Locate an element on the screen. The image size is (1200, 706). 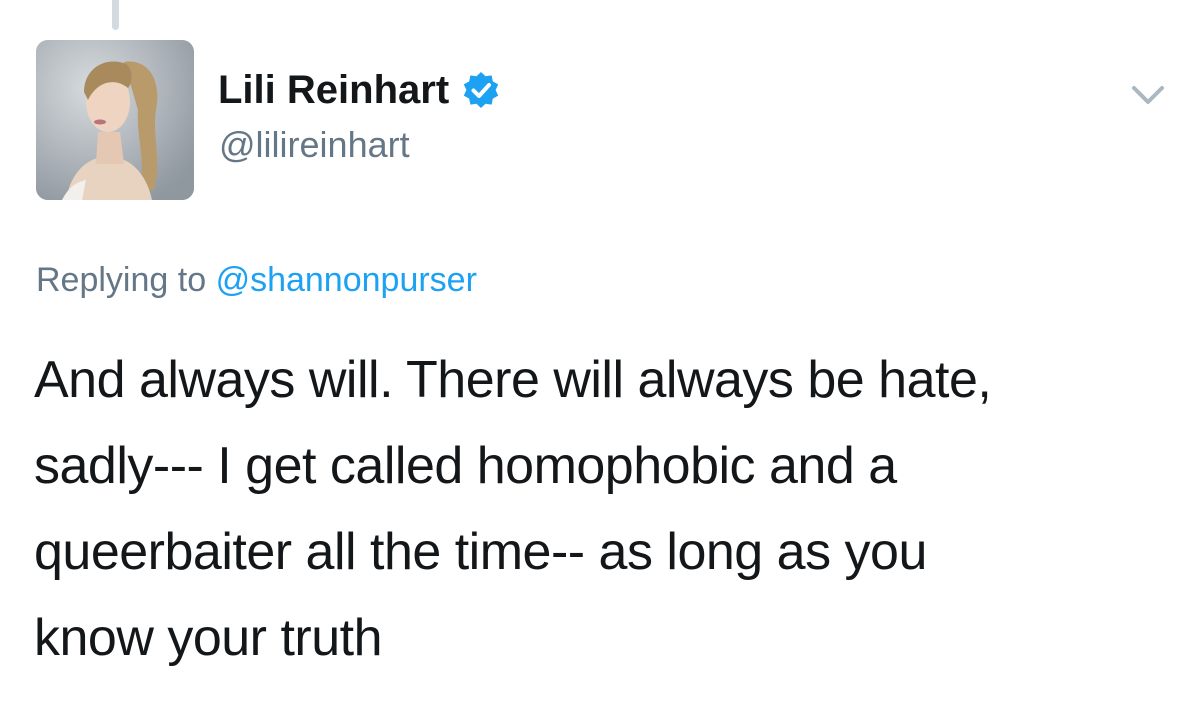
chevron-down-icon is located at coordinates (1148, 94).